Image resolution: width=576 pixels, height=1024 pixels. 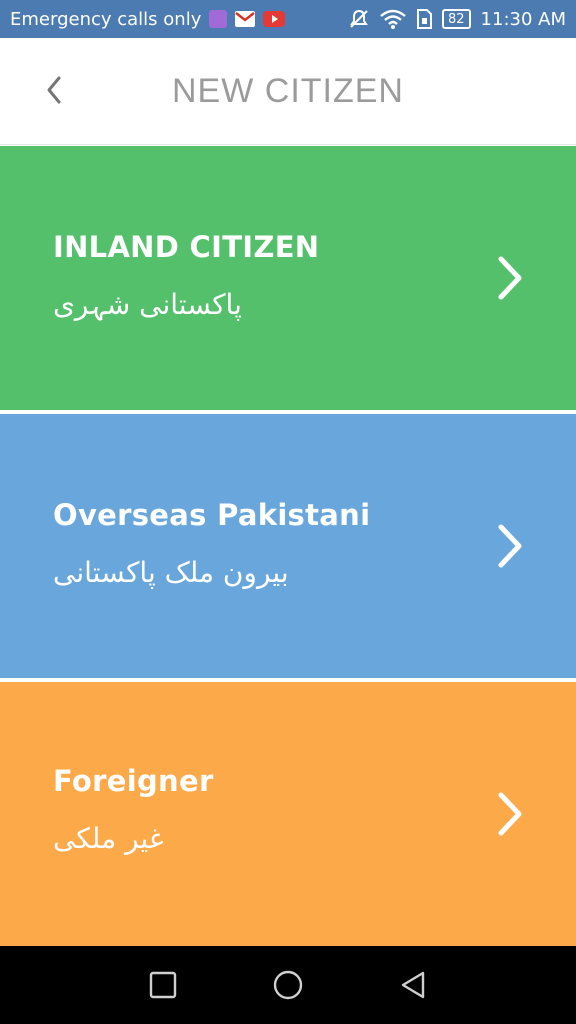 What do you see at coordinates (424, 19) in the screenshot?
I see `sim-icon` at bounding box center [424, 19].